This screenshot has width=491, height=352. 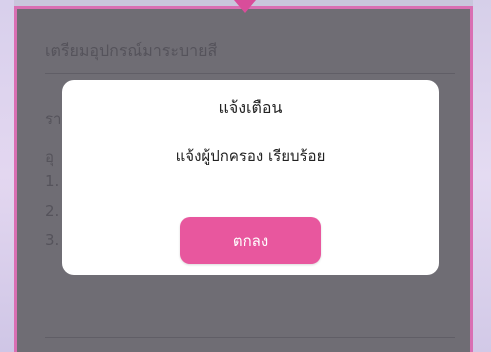 I want to click on card-line: 2., so click(x=52, y=211).